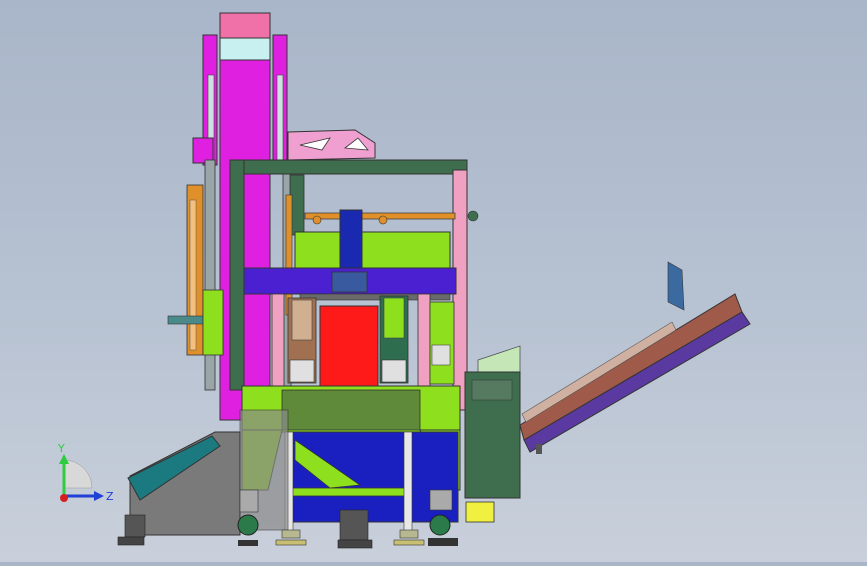 The width and height of the screenshot is (867, 566). What do you see at coordinates (61, 448) in the screenshot?
I see `y-axis-label: Y` at bounding box center [61, 448].